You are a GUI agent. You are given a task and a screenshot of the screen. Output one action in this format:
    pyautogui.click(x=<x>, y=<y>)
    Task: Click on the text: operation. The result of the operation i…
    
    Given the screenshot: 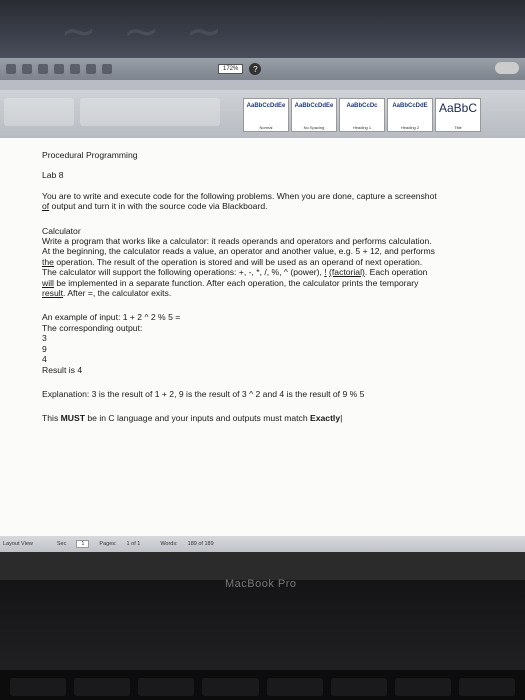 What is the action you would take?
    pyautogui.click(x=238, y=261)
    